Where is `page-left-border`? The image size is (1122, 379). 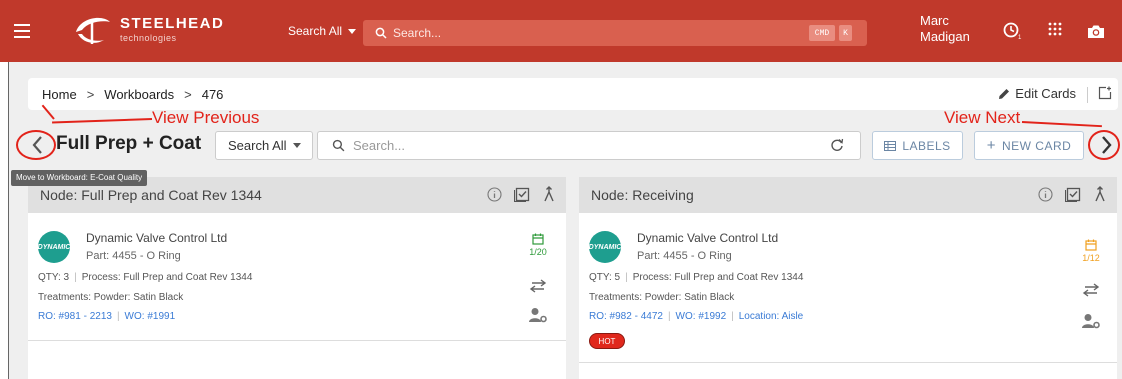
page-left-border is located at coordinates (8, 220).